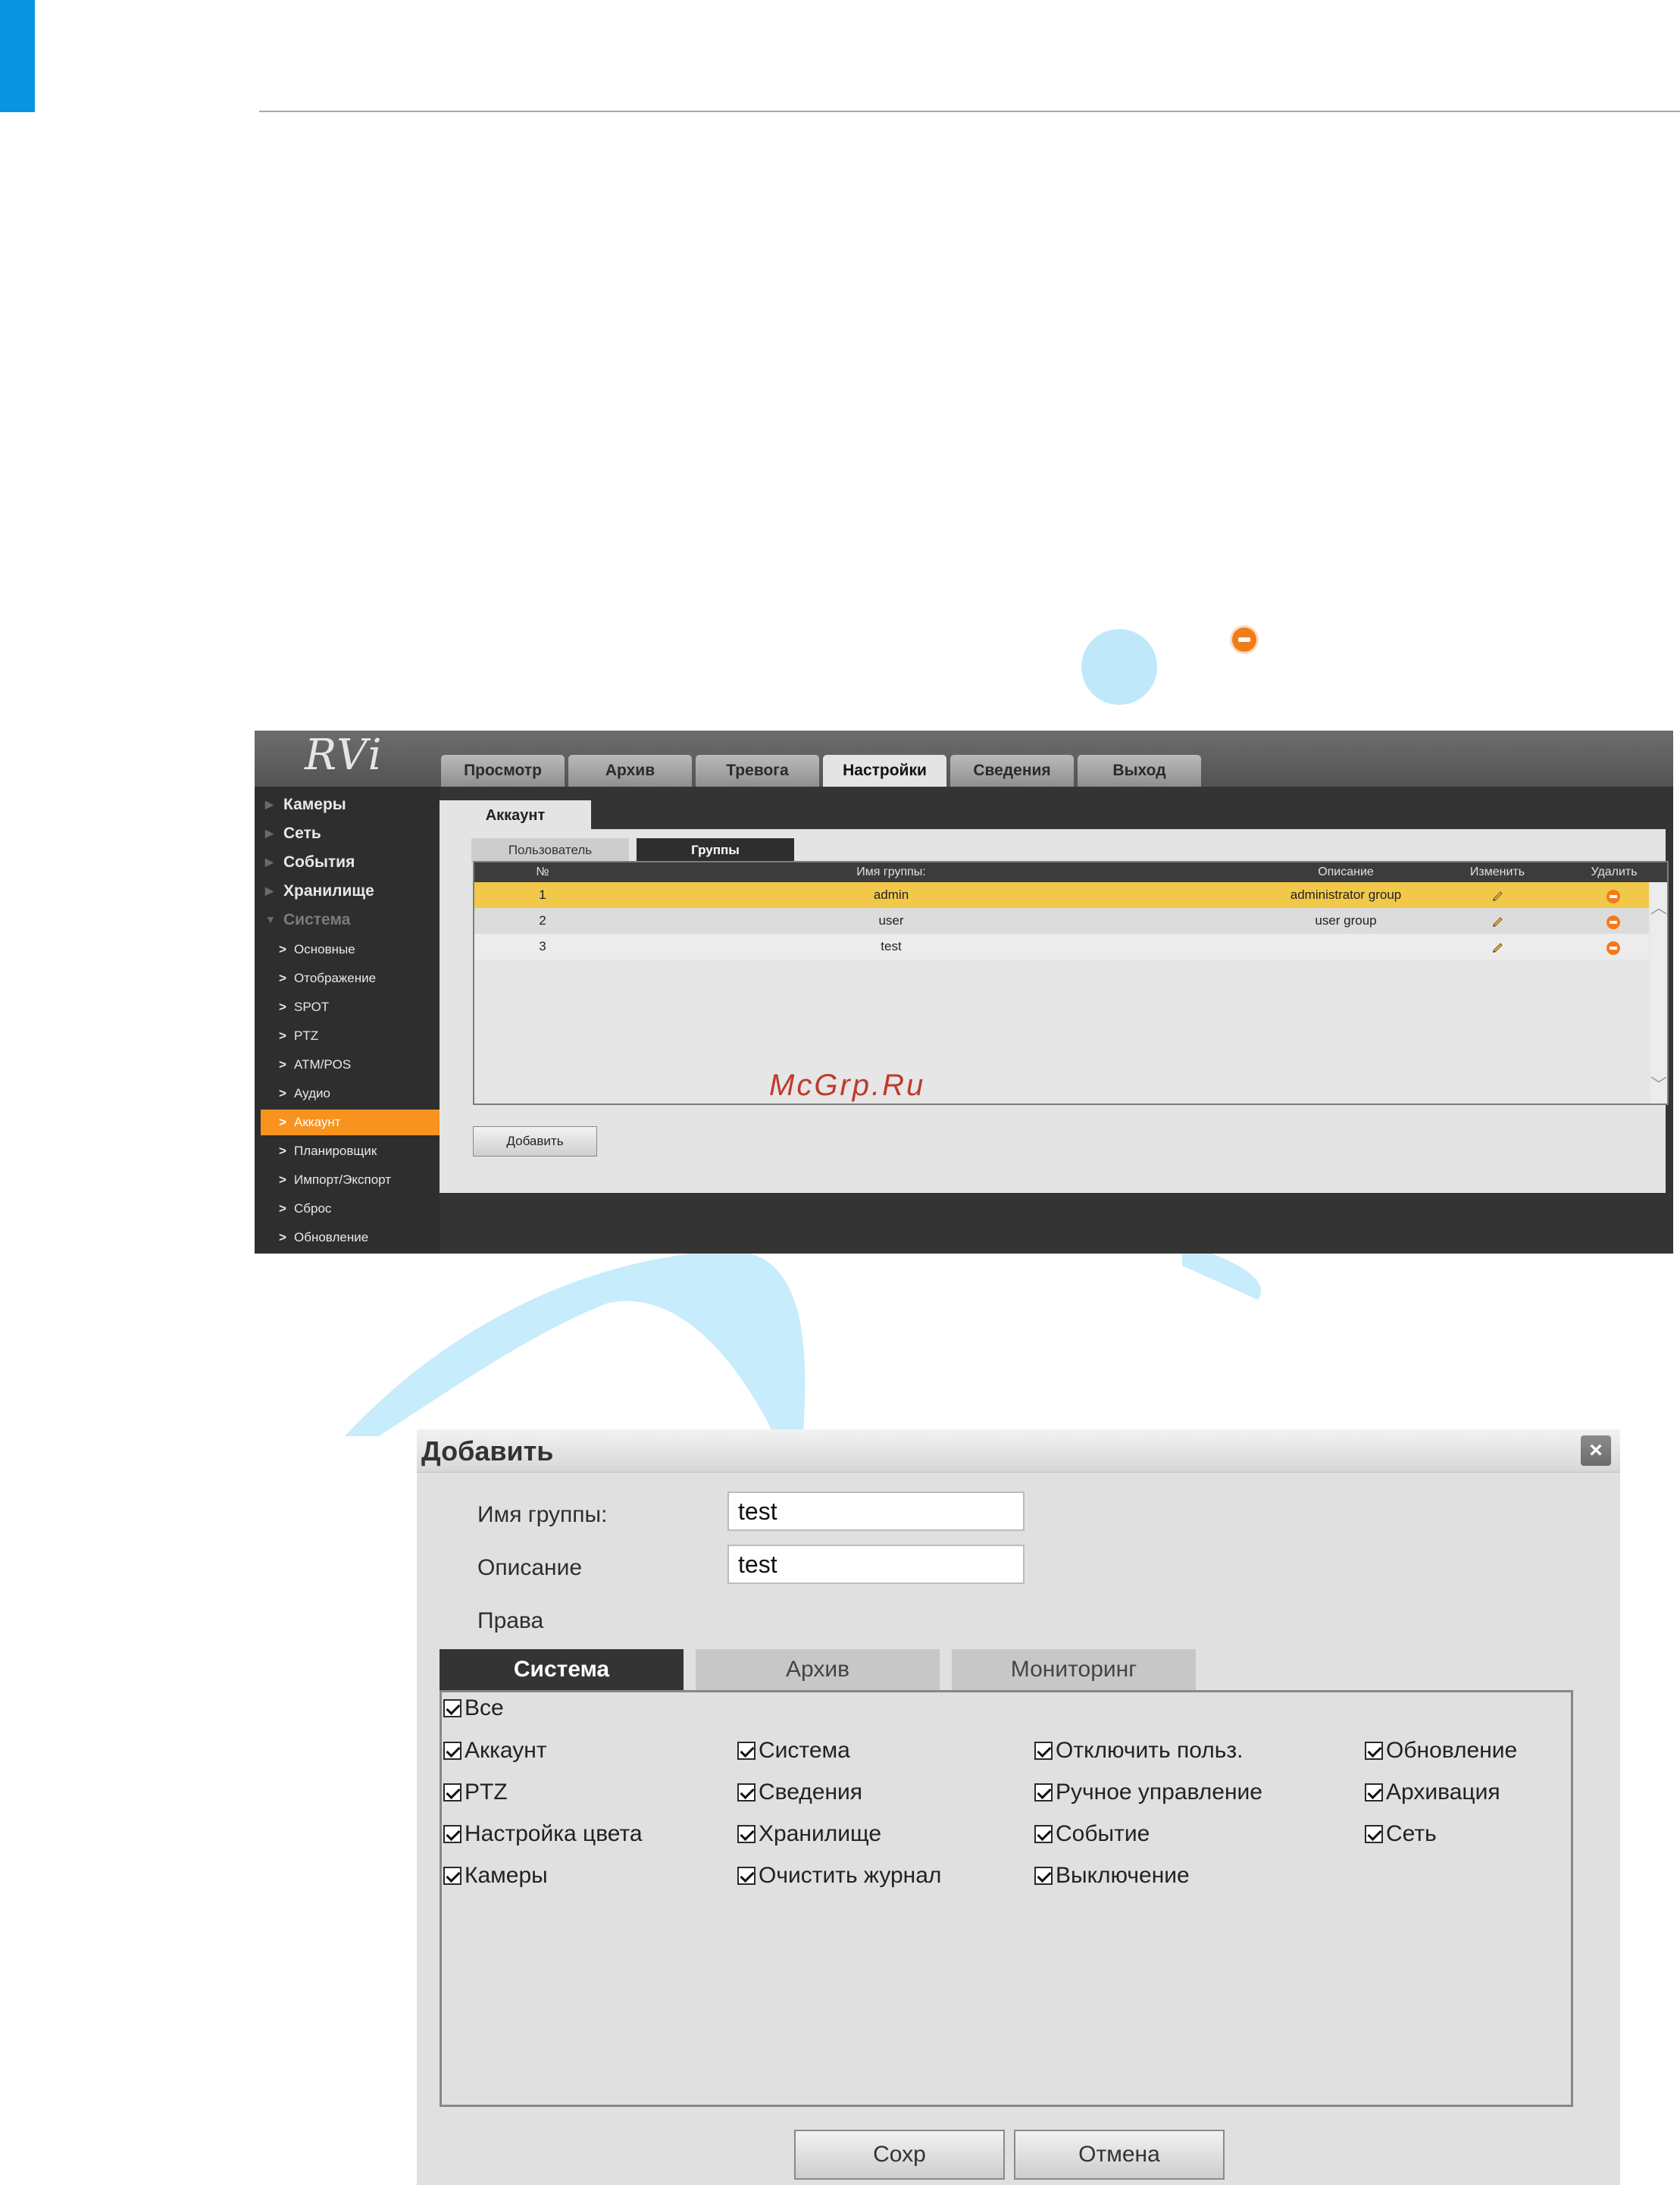 This screenshot has height=2185, width=1680. Describe the element at coordinates (351, 1094) in the screenshot. I see `sidebar-sub-audio: > Аудио` at that location.